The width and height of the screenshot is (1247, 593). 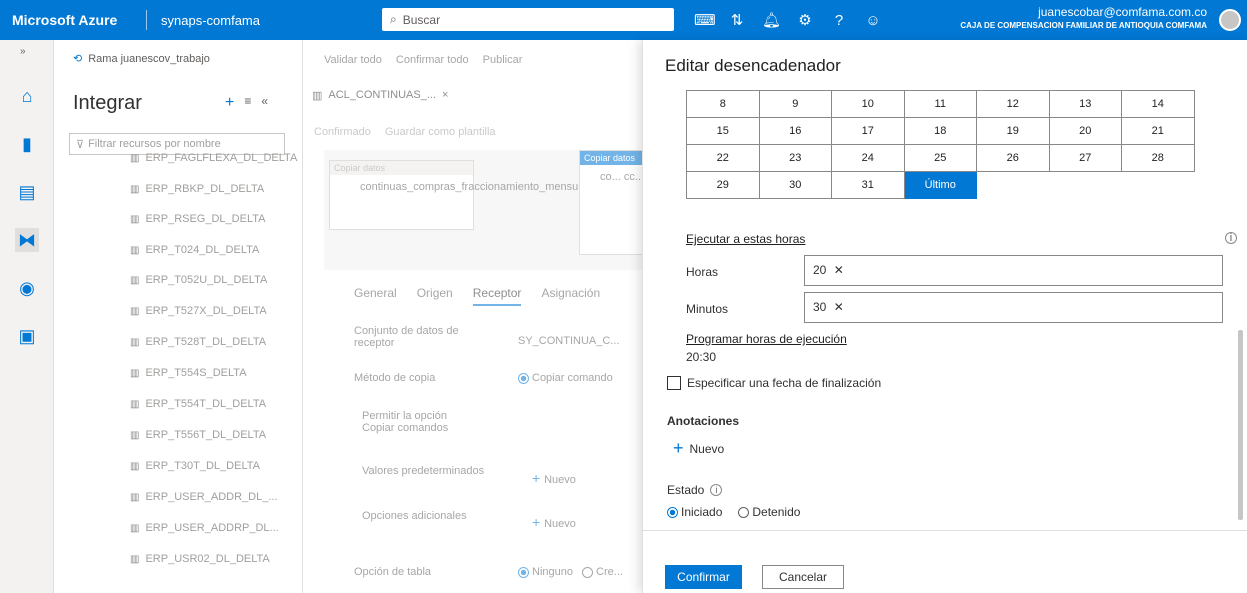 I want to click on bell-icon: 🔔︎, so click(x=771, y=20).